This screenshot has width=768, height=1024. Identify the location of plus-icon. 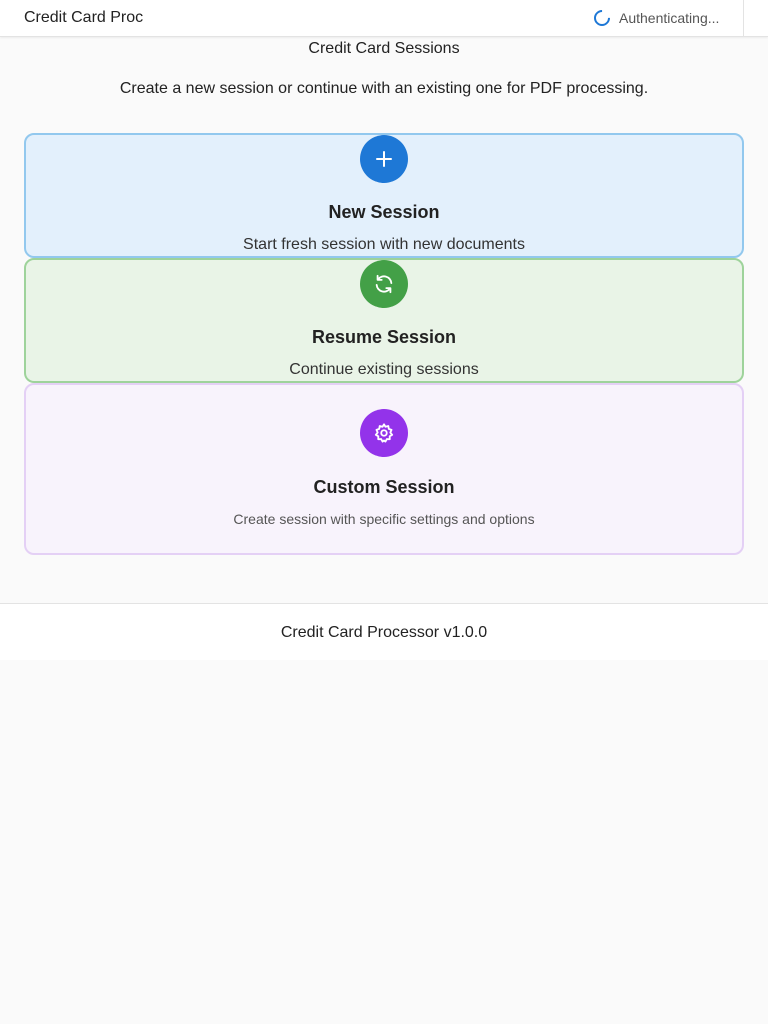
(384, 159).